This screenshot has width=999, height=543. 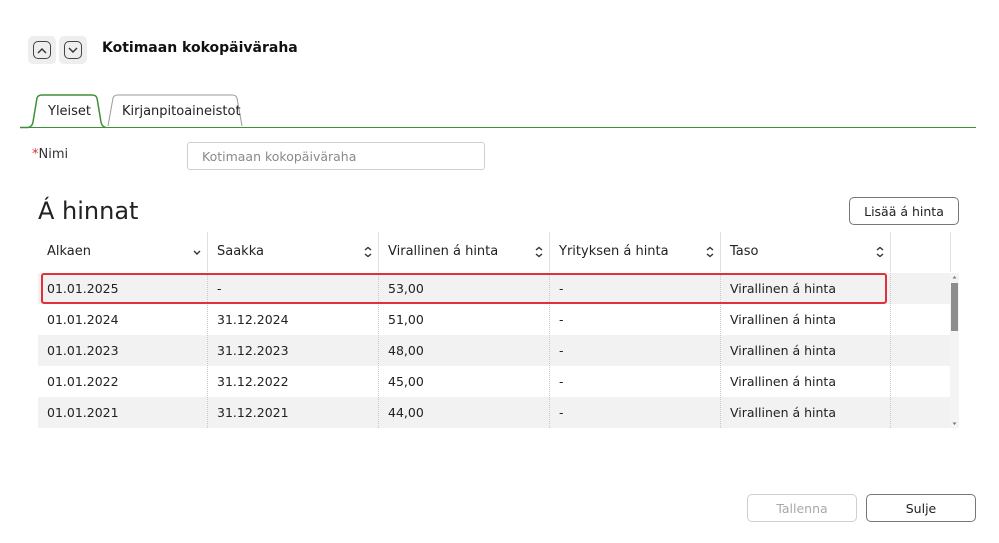 What do you see at coordinates (293, 252) in the screenshot?
I see `column-header-saakka: Saakka` at bounding box center [293, 252].